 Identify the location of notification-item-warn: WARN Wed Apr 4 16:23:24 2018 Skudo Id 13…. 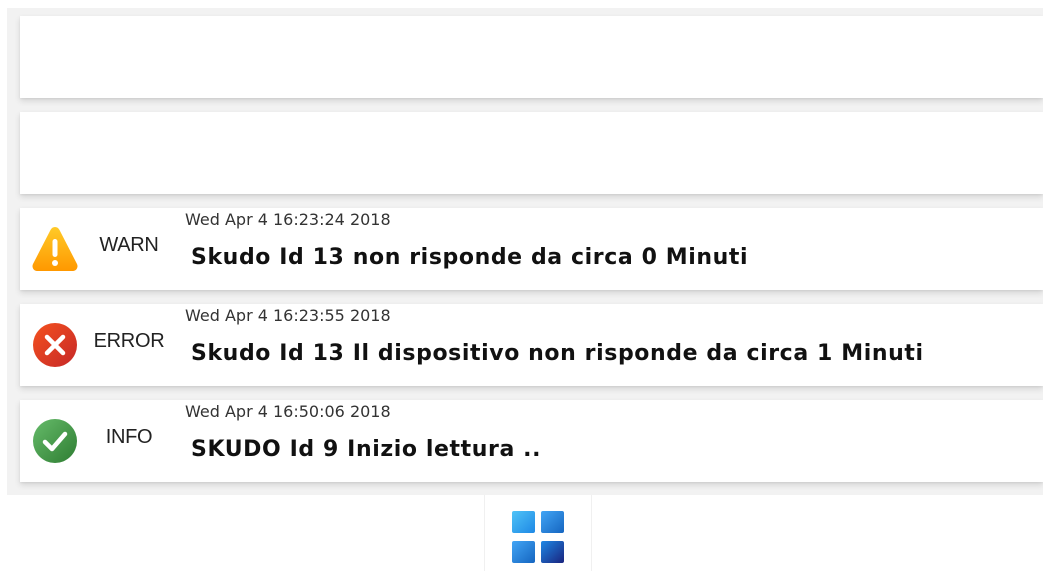
(531, 249).